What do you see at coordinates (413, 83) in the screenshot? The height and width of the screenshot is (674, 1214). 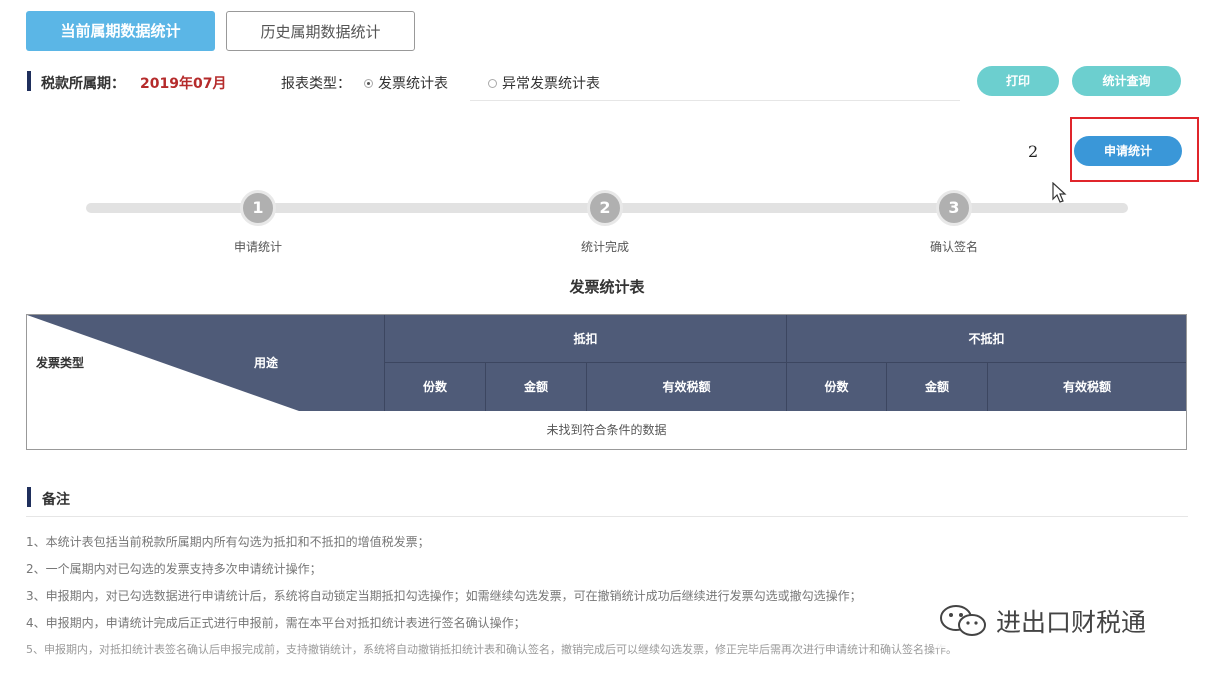 I see `radio-invoice-stats-label: 发票统计表` at bounding box center [413, 83].